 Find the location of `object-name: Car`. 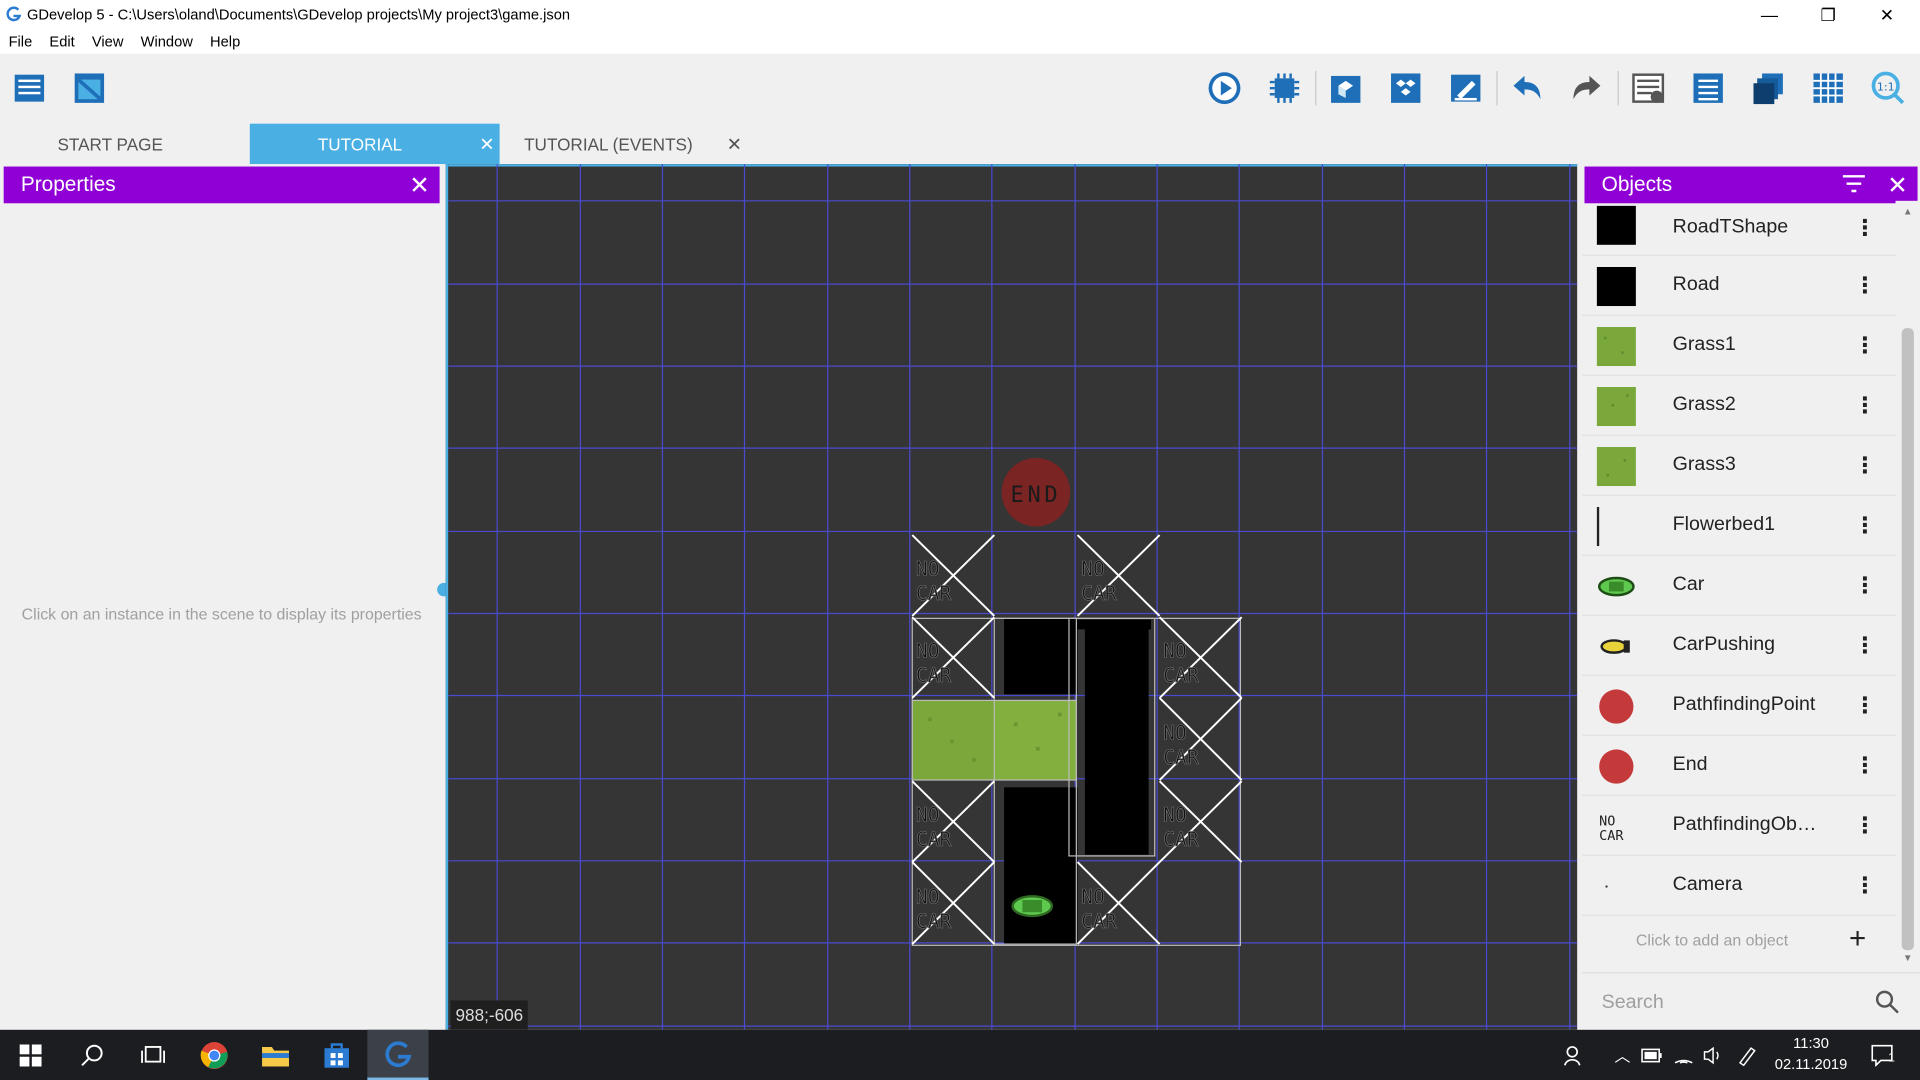

object-name: Car is located at coordinates (1688, 585).